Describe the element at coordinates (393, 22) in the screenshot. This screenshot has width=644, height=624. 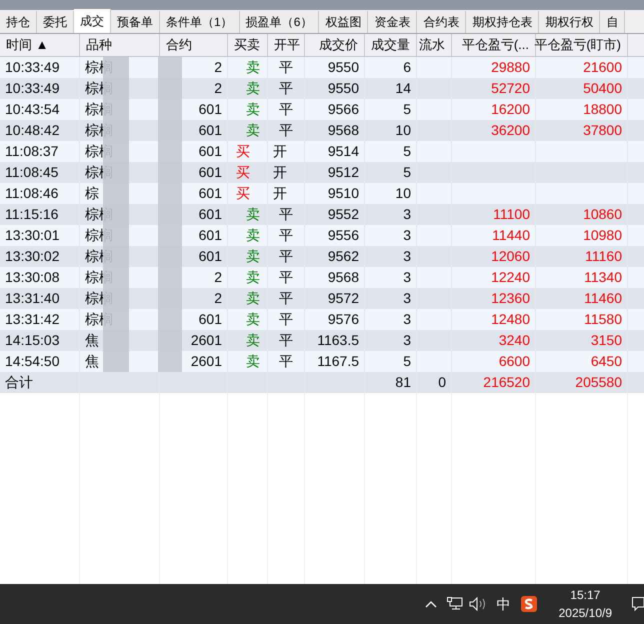
I see `tab: 资金表` at that location.